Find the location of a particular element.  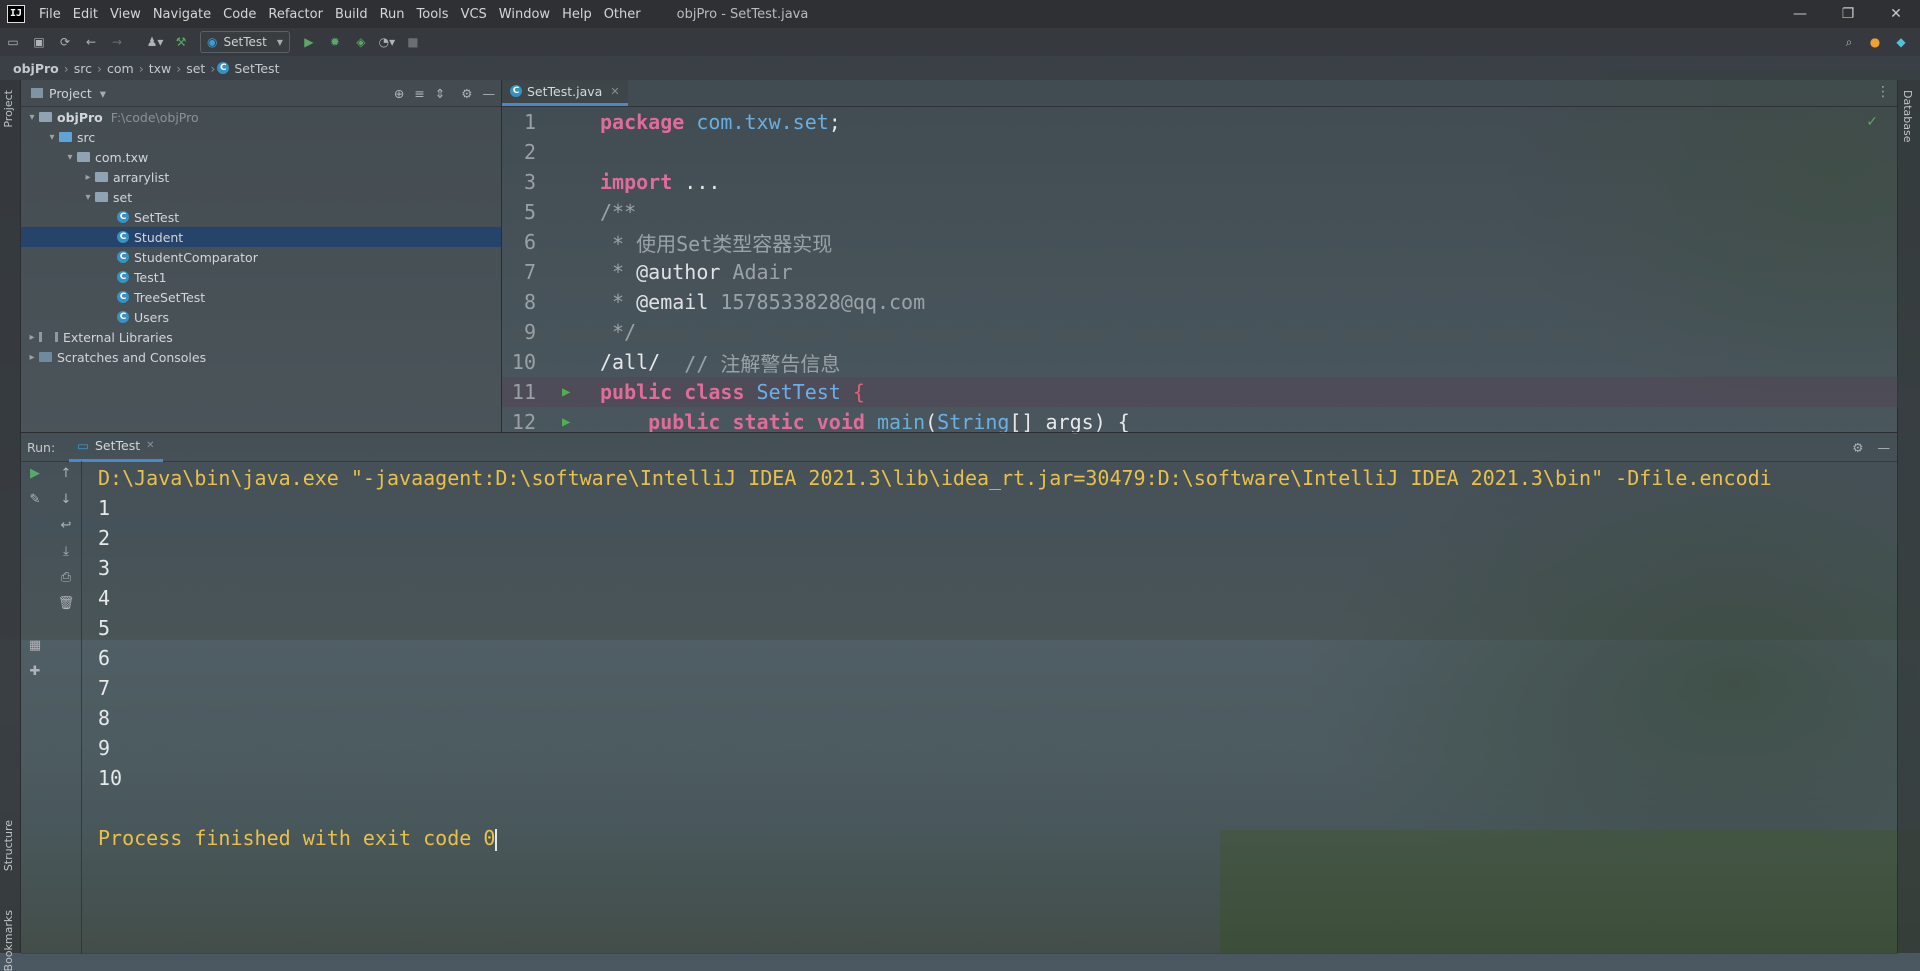

print-icon: ⎙ is located at coordinates (66, 578).